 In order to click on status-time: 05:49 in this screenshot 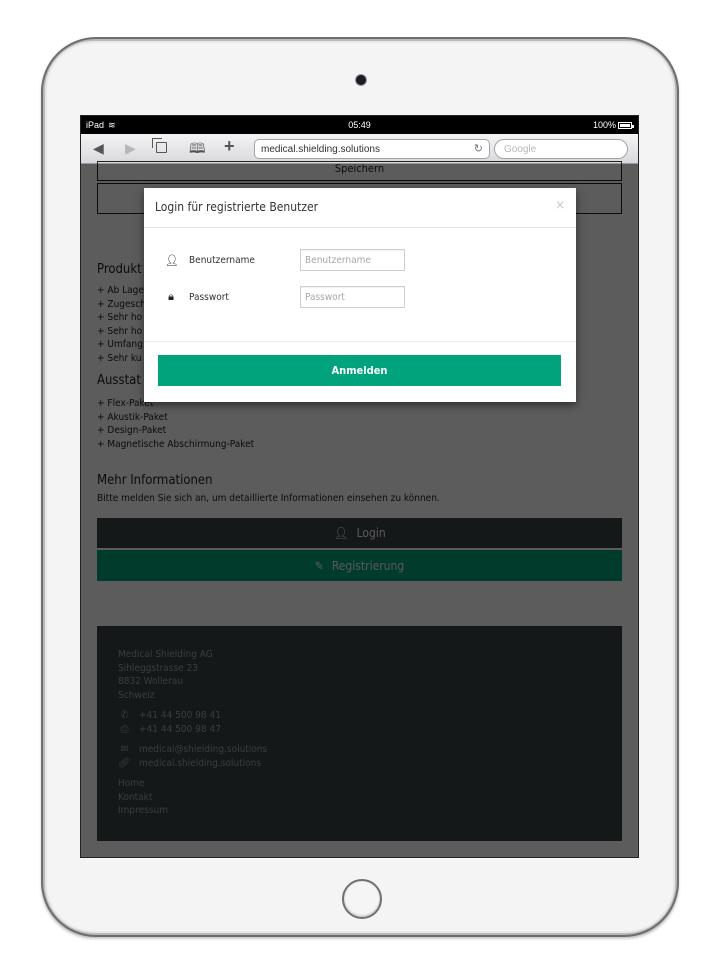, I will do `click(359, 125)`.